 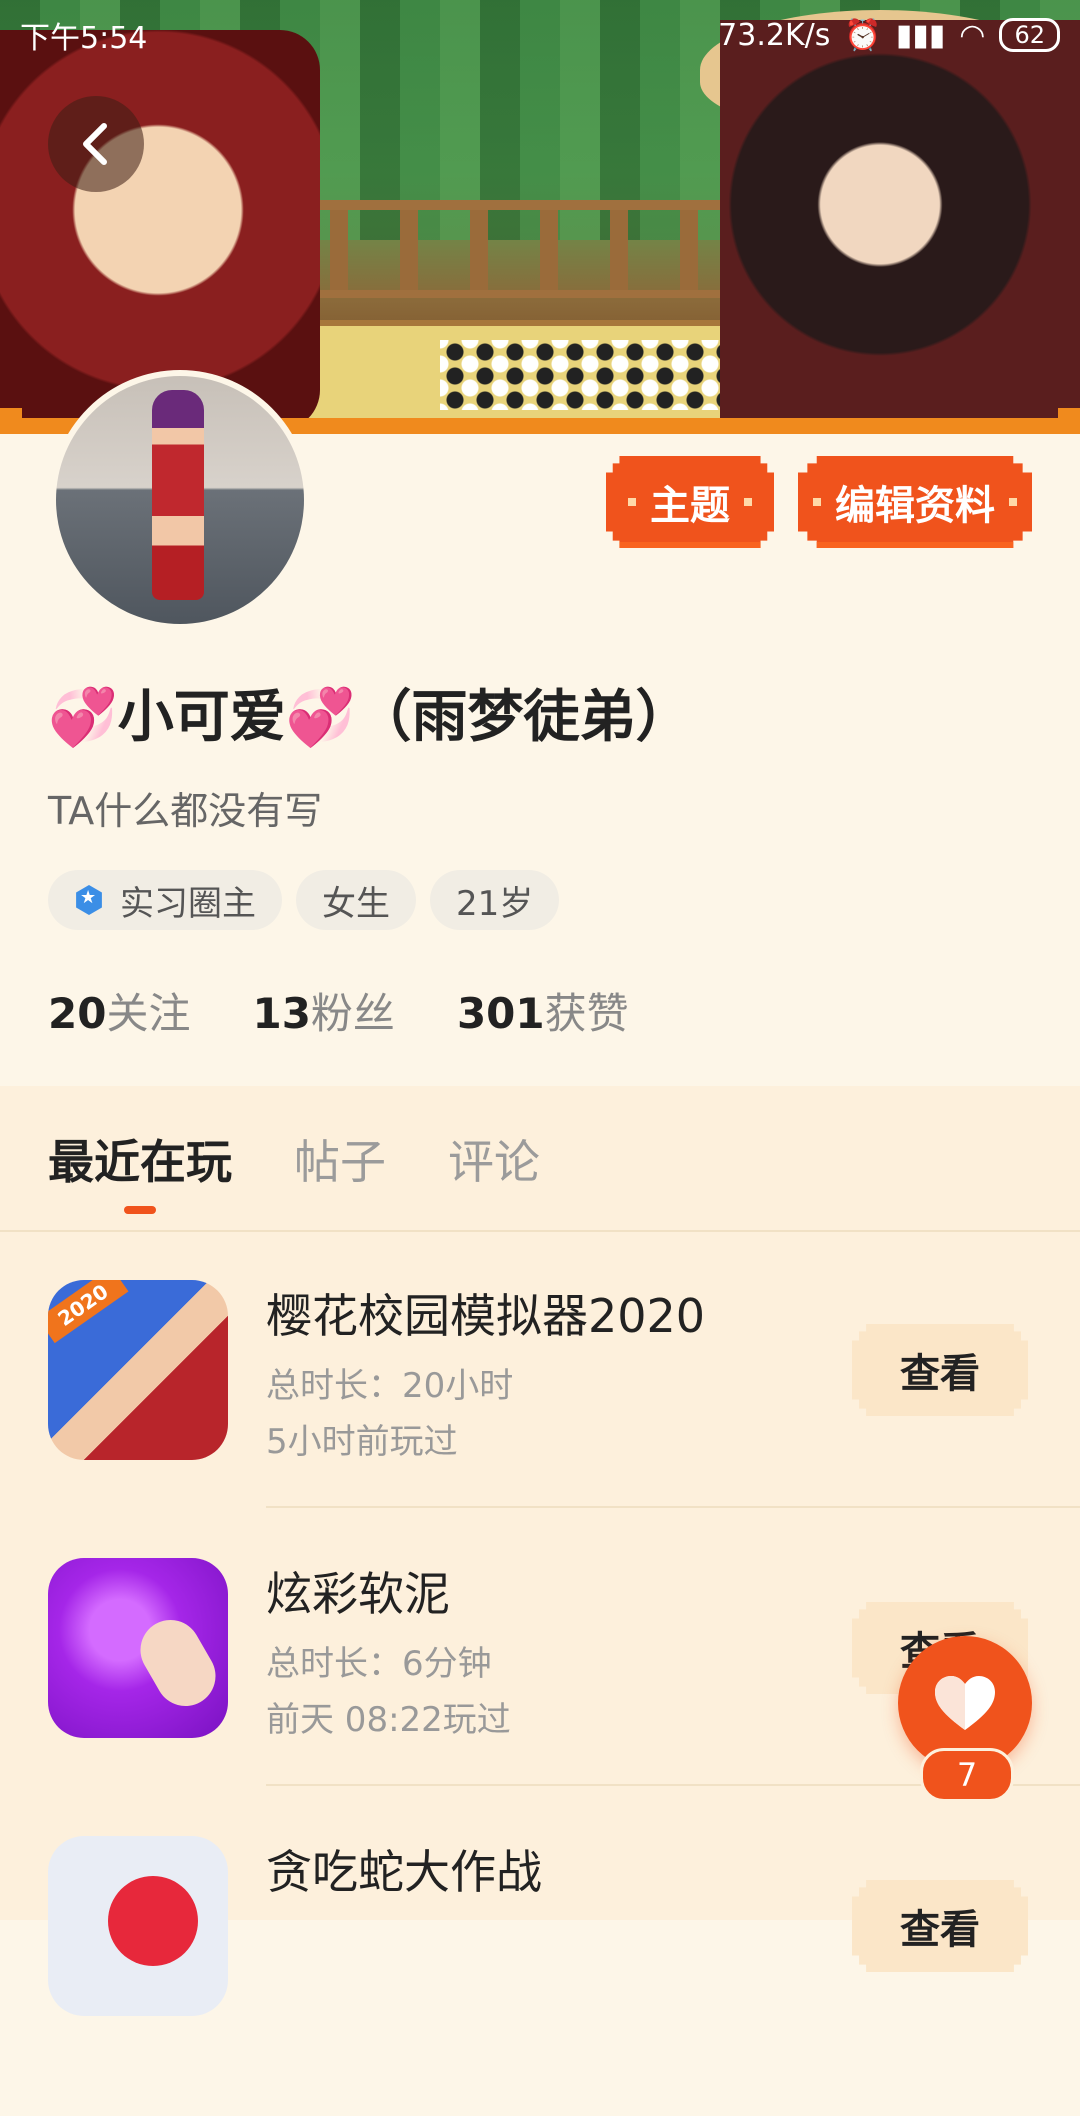 I want to click on network-speed: 73.2K/s, so click(x=774, y=35).